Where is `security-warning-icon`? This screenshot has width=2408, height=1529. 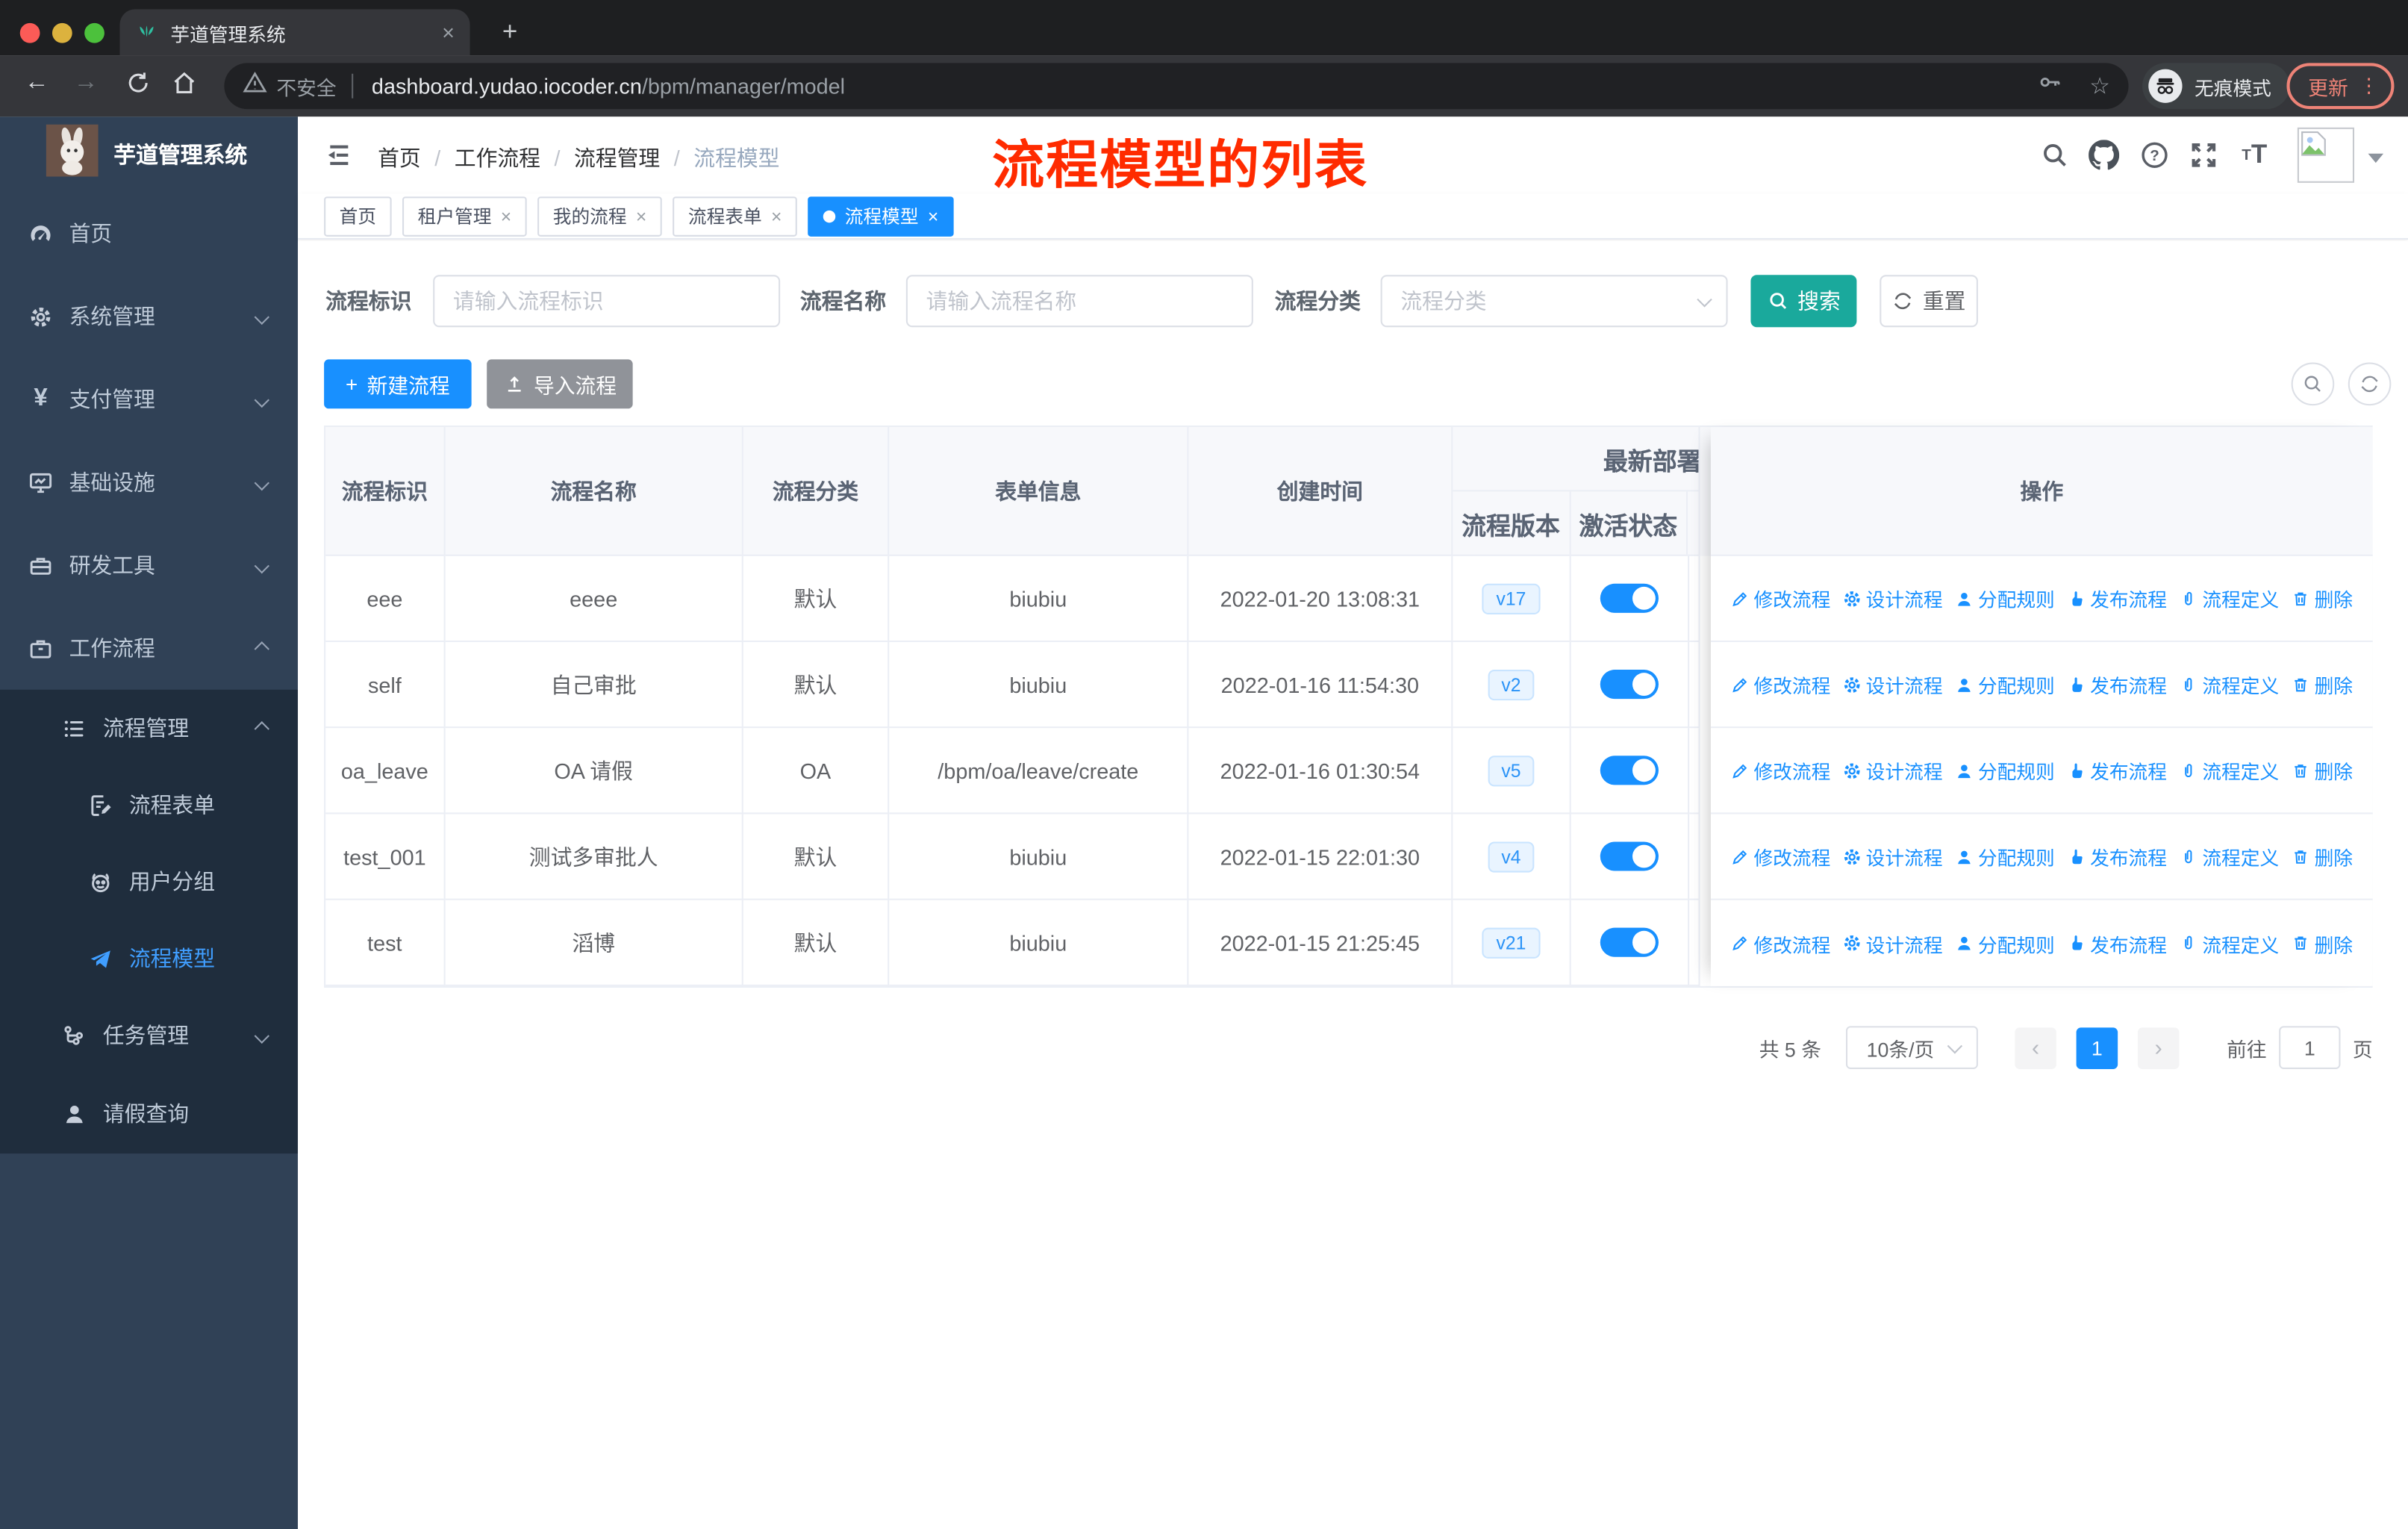 security-warning-icon is located at coordinates (255, 86).